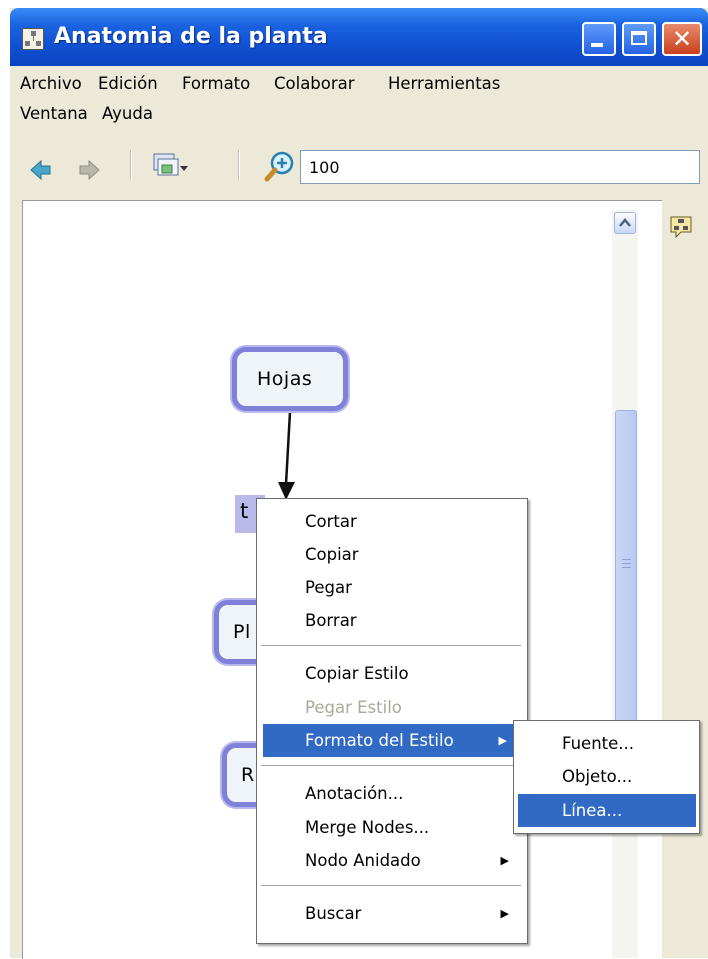 The height and width of the screenshot is (959, 708). I want to click on menu-formato: Formato, so click(216, 83).